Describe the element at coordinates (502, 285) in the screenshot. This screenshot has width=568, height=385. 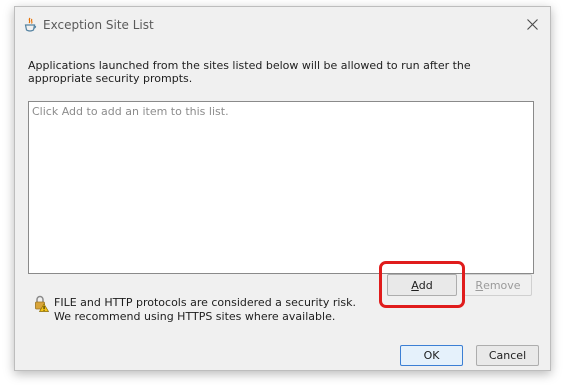
I see `remove-label-rest: emove` at that location.